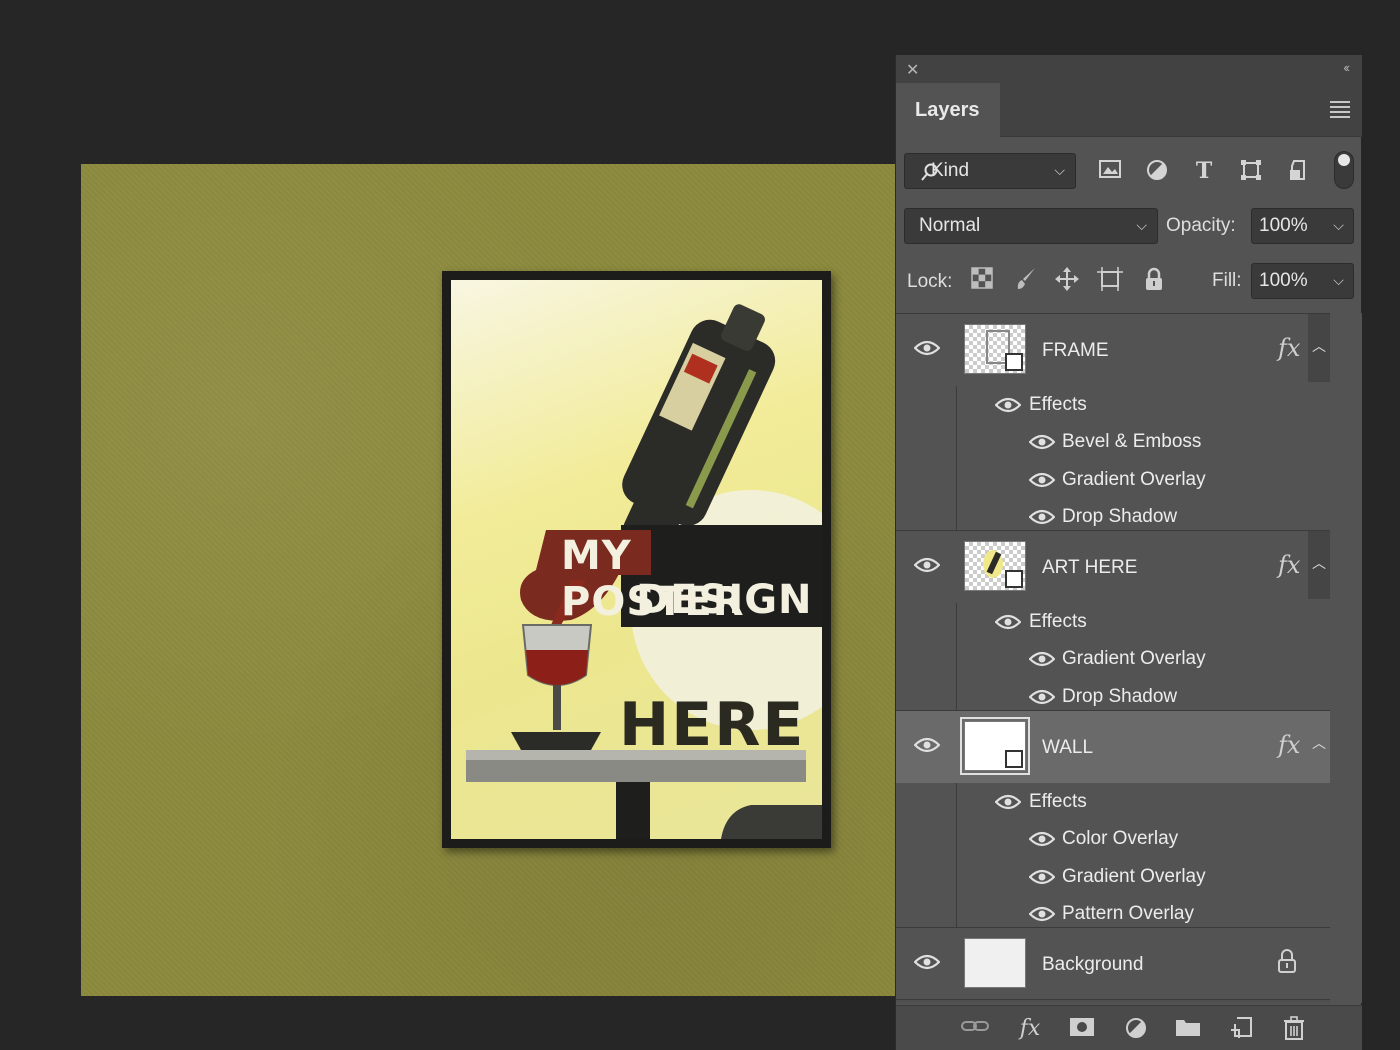  What do you see at coordinates (1188, 1029) in the screenshot?
I see `new-group-icon` at bounding box center [1188, 1029].